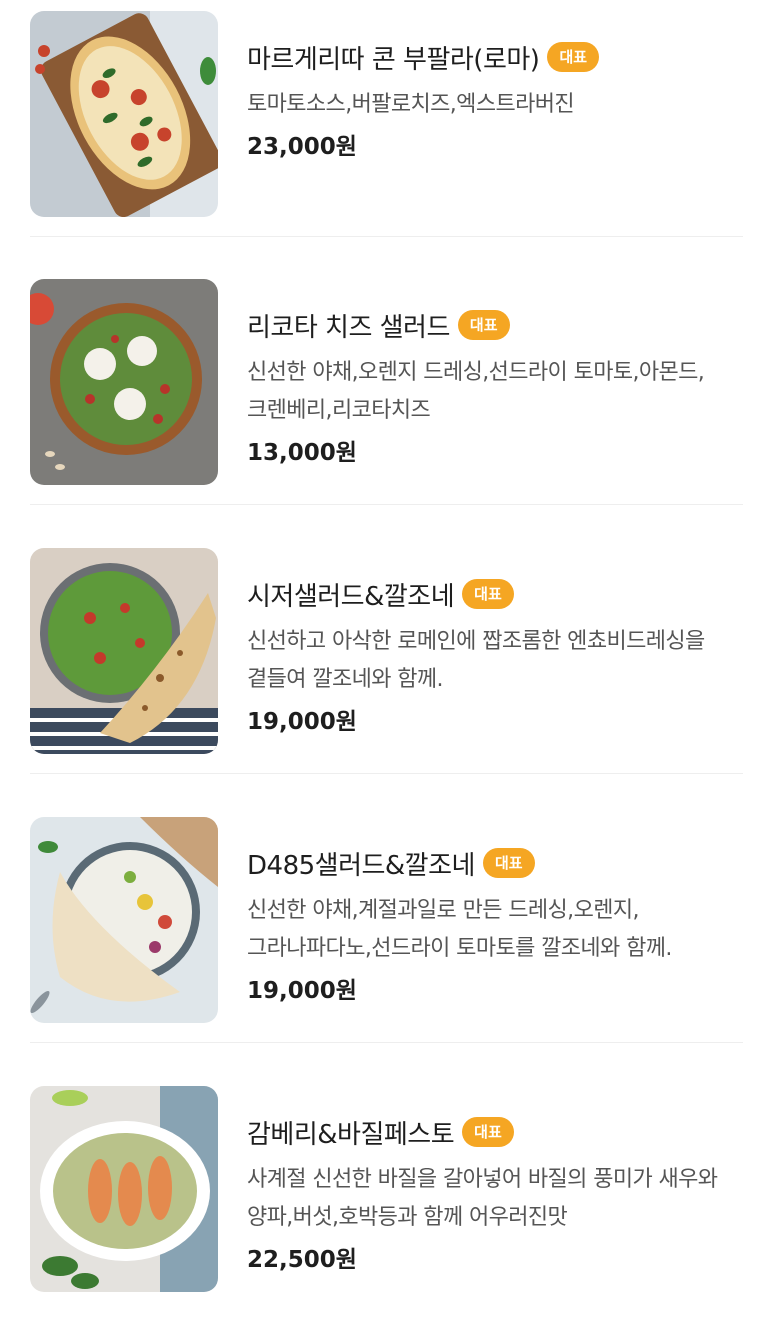 The image size is (773, 1323). I want to click on name-row: D485샐러드&깔조네 대표, so click(495, 863).